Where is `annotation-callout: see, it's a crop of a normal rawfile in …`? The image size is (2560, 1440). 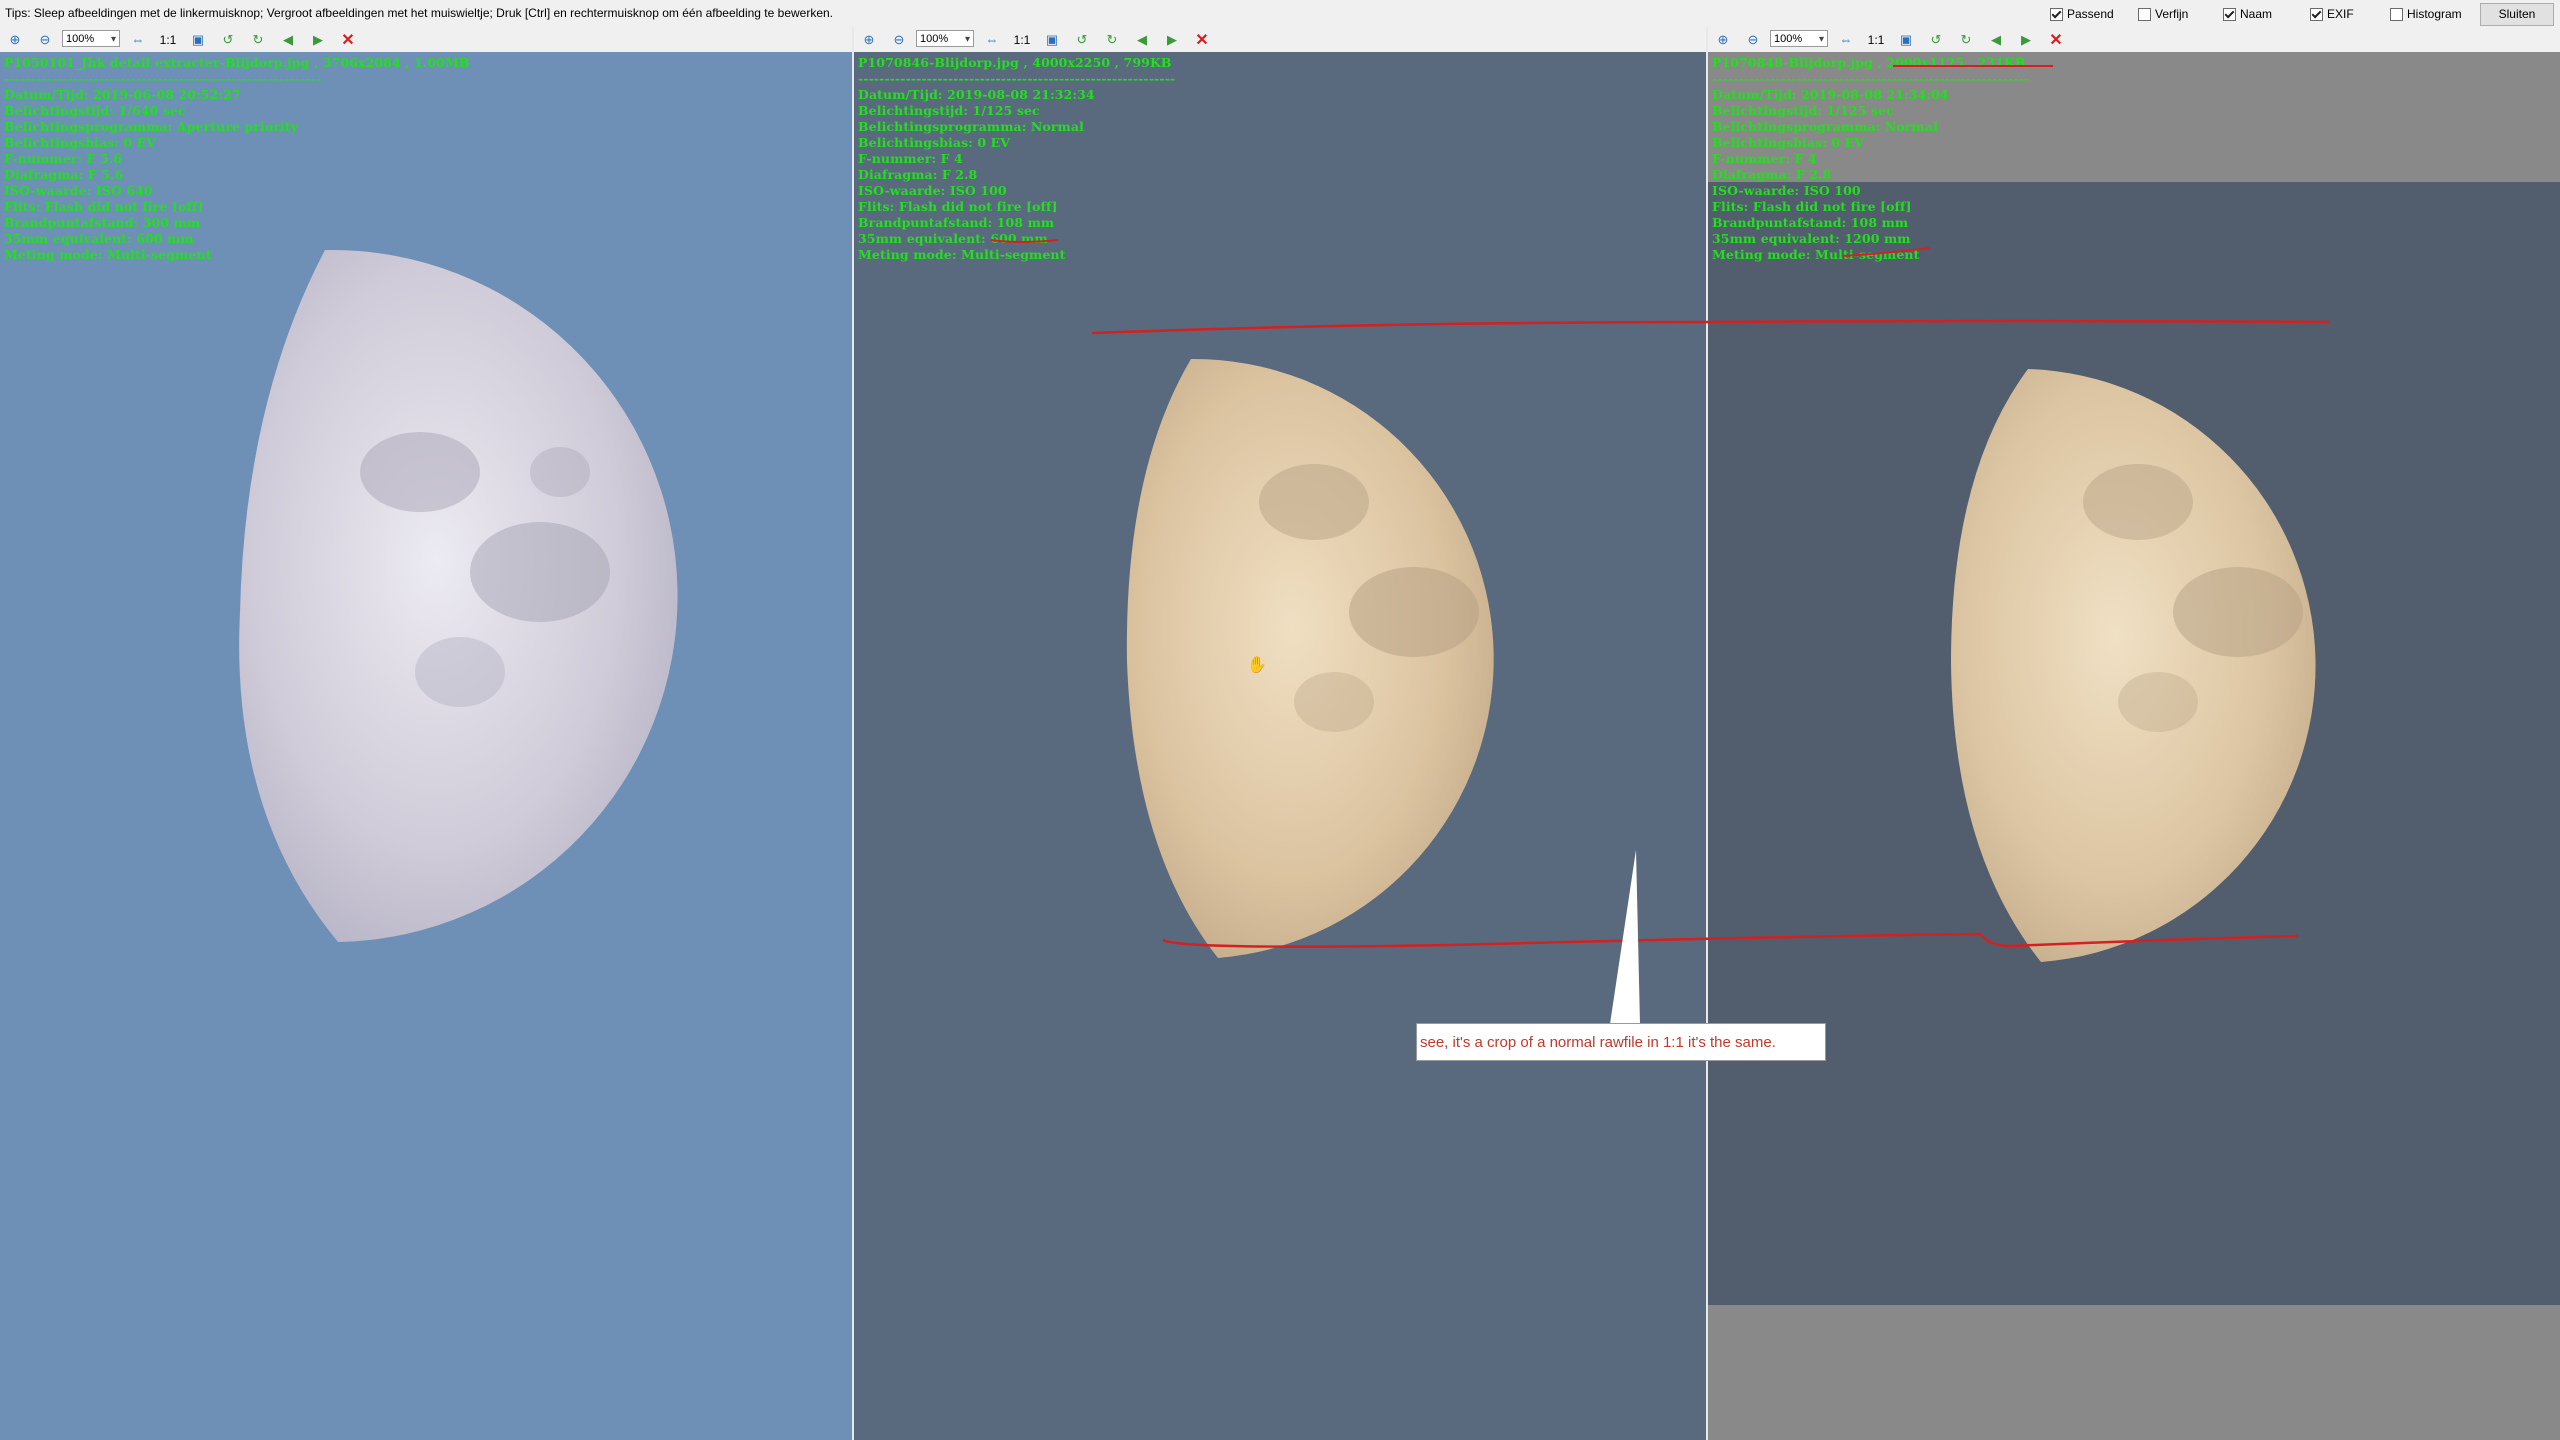 annotation-callout: see, it's a crop of a normal rawfile in … is located at coordinates (1621, 1042).